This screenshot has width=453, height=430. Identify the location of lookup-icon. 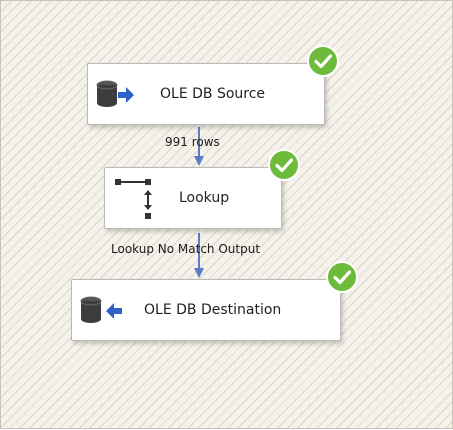
(133, 199).